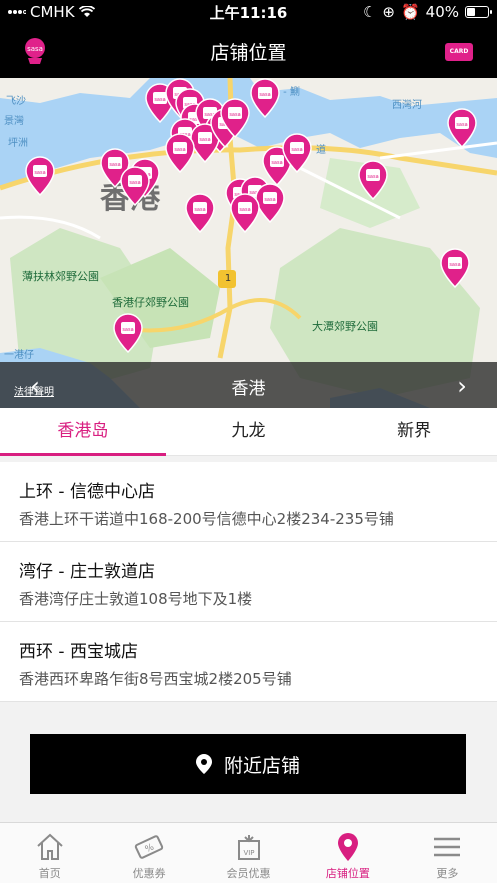 The image size is (497, 883). I want to click on nearby-stores-label: 附近店铺, so click(261, 765).